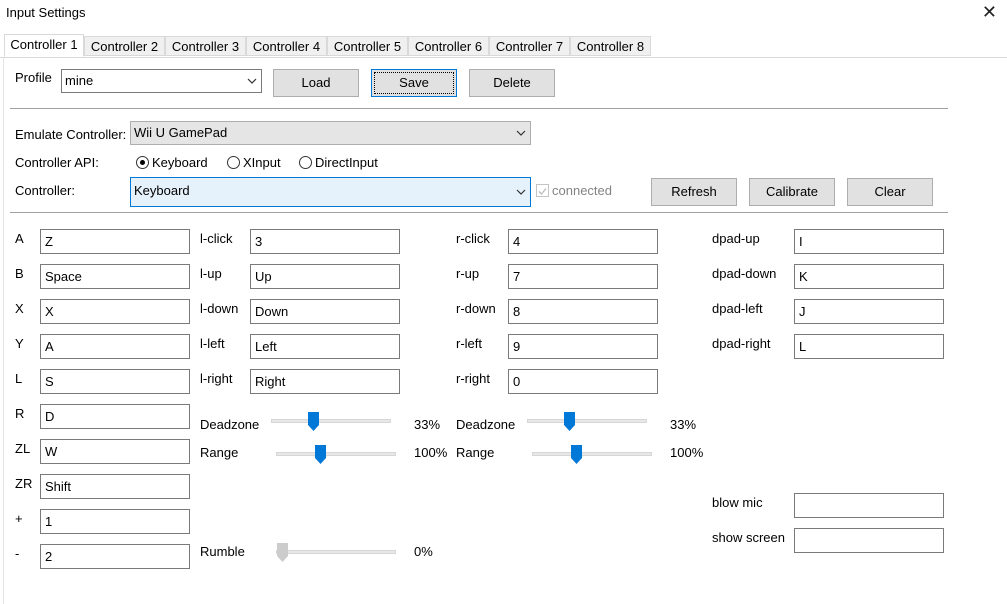 The height and width of the screenshot is (604, 1007). Describe the element at coordinates (115, 416) in the screenshot. I see `mapping-input-r: D` at that location.